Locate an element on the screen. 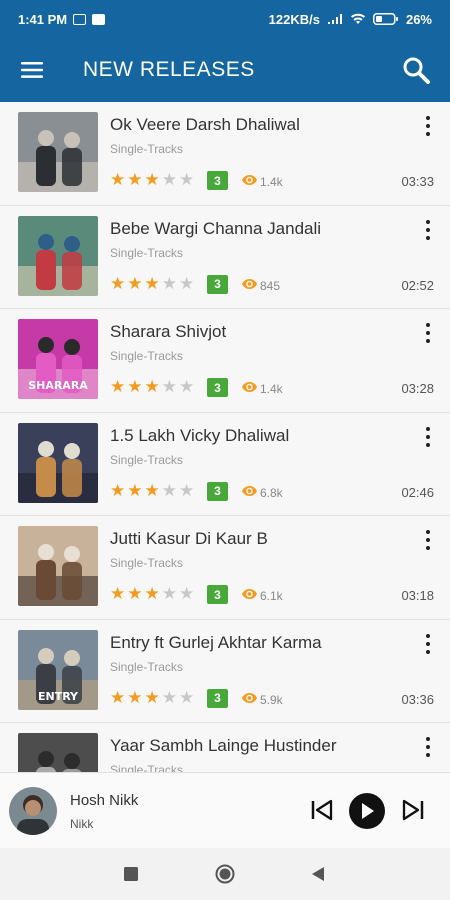 The height and width of the screenshot is (900, 450). triangle-back-icon is located at coordinates (318, 874).